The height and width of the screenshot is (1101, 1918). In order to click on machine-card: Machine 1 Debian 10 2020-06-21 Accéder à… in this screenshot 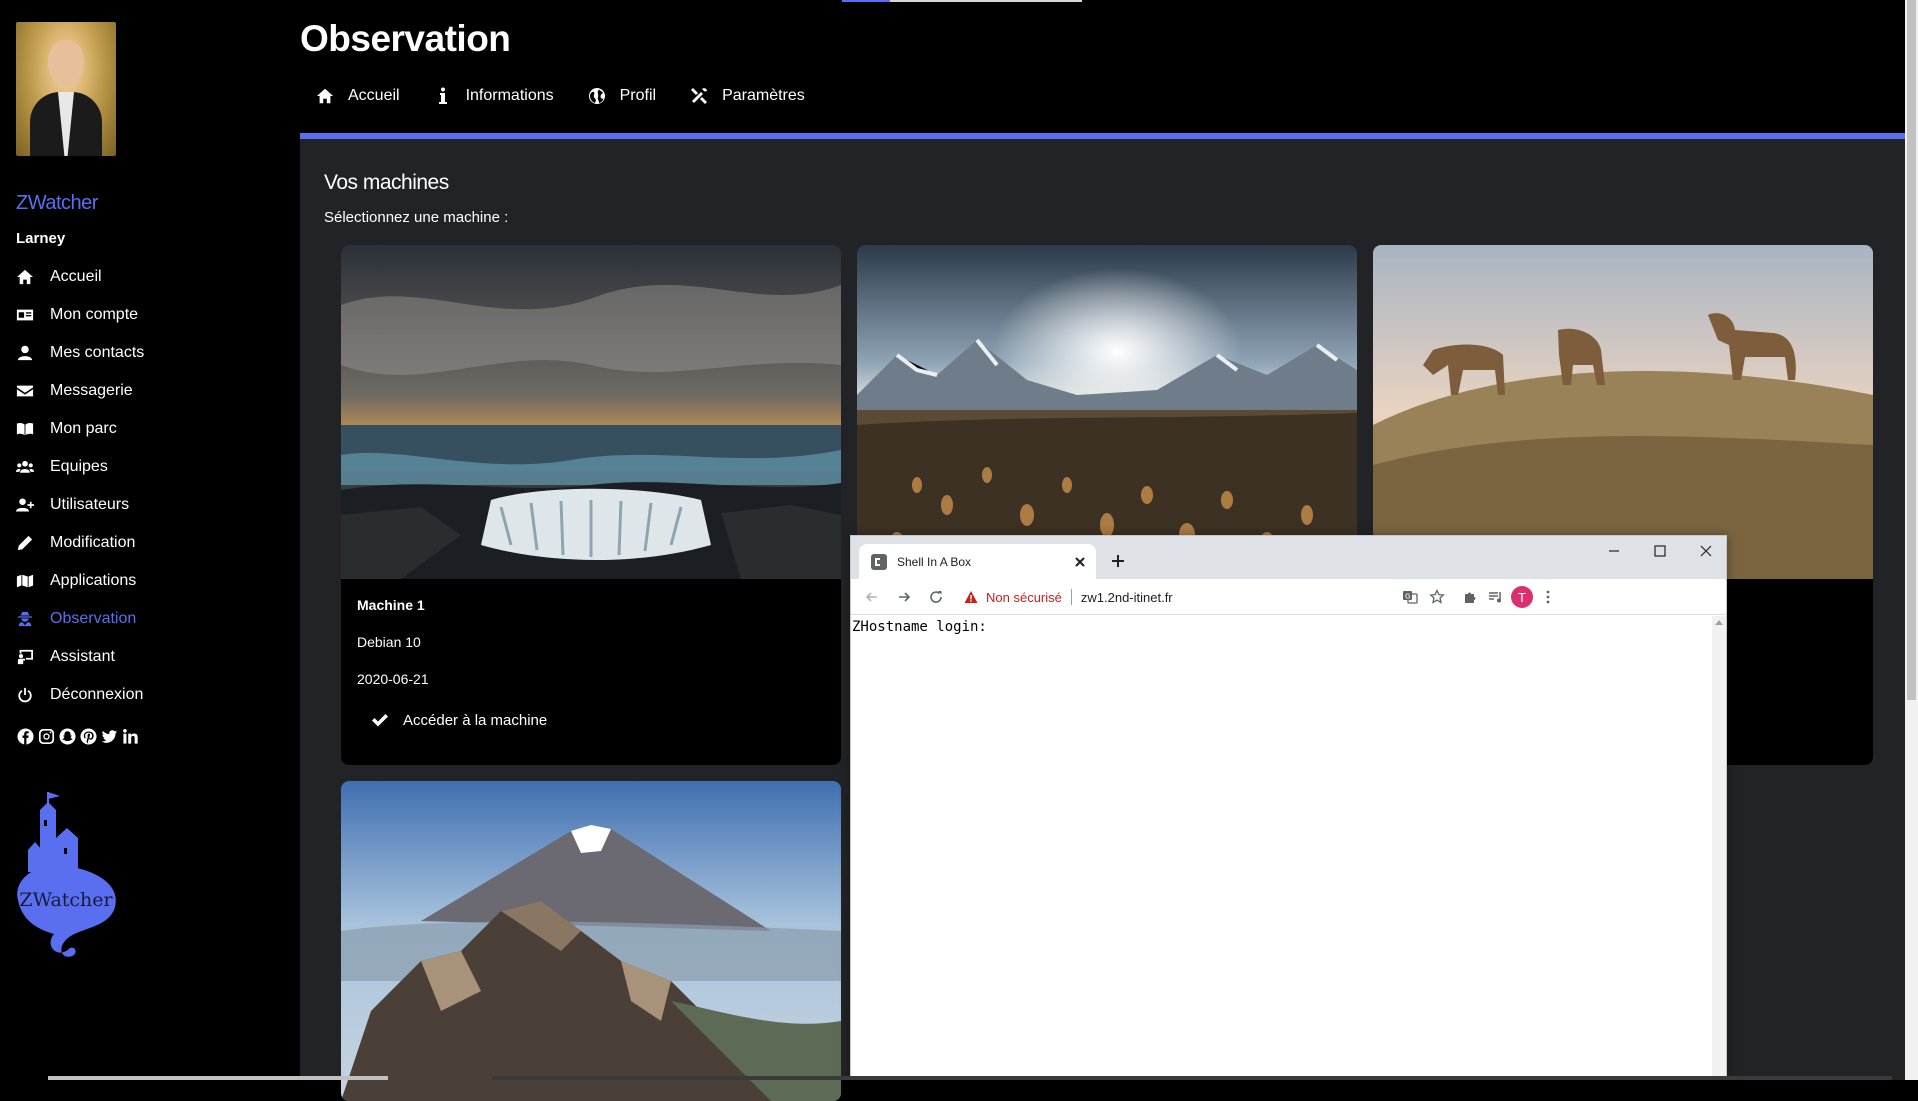, I will do `click(591, 505)`.